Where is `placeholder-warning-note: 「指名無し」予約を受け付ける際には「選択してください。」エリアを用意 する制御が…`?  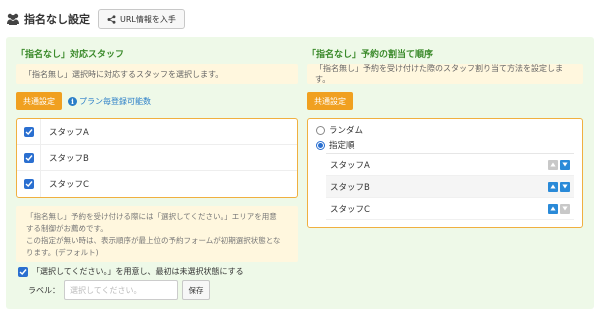
placeholder-warning-note: 「指名無し」予約を受け付ける際には「選択してください。」エリアを用意 する制御が… is located at coordinates (157, 234).